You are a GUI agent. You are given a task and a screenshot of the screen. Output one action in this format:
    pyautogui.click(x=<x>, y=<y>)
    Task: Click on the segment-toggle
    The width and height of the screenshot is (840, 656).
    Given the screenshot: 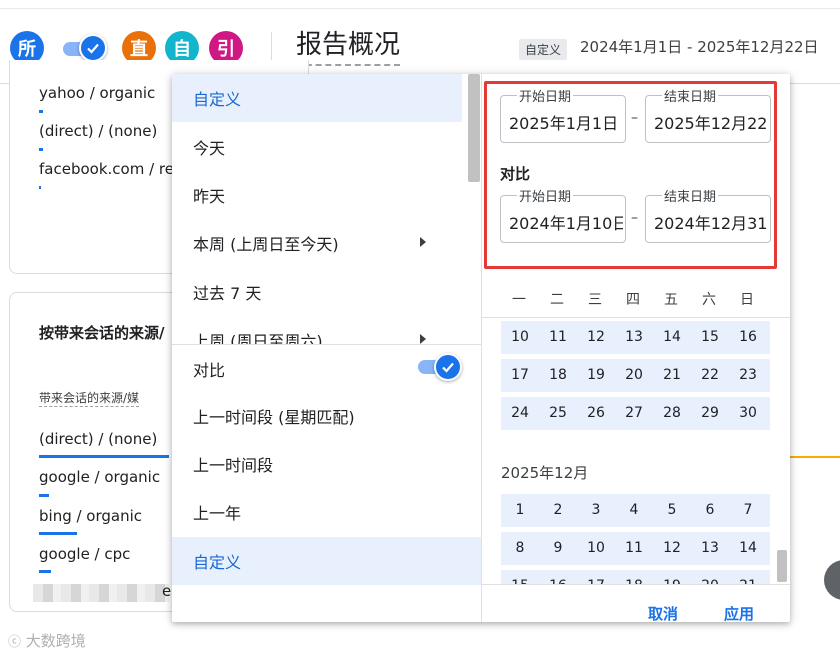 What is the action you would take?
    pyautogui.click(x=85, y=48)
    